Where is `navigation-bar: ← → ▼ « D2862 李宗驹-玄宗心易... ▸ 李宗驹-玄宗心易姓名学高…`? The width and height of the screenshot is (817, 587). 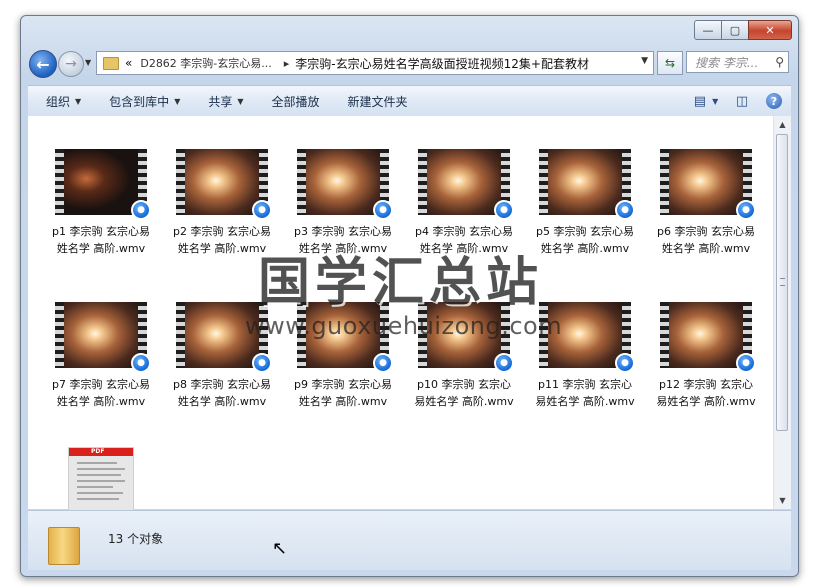 navigation-bar: ← → ▼ « D2862 李宗驹-玄宗心易... ▸ 李宗驹-玄宗心易姓名学高… is located at coordinates (409, 64).